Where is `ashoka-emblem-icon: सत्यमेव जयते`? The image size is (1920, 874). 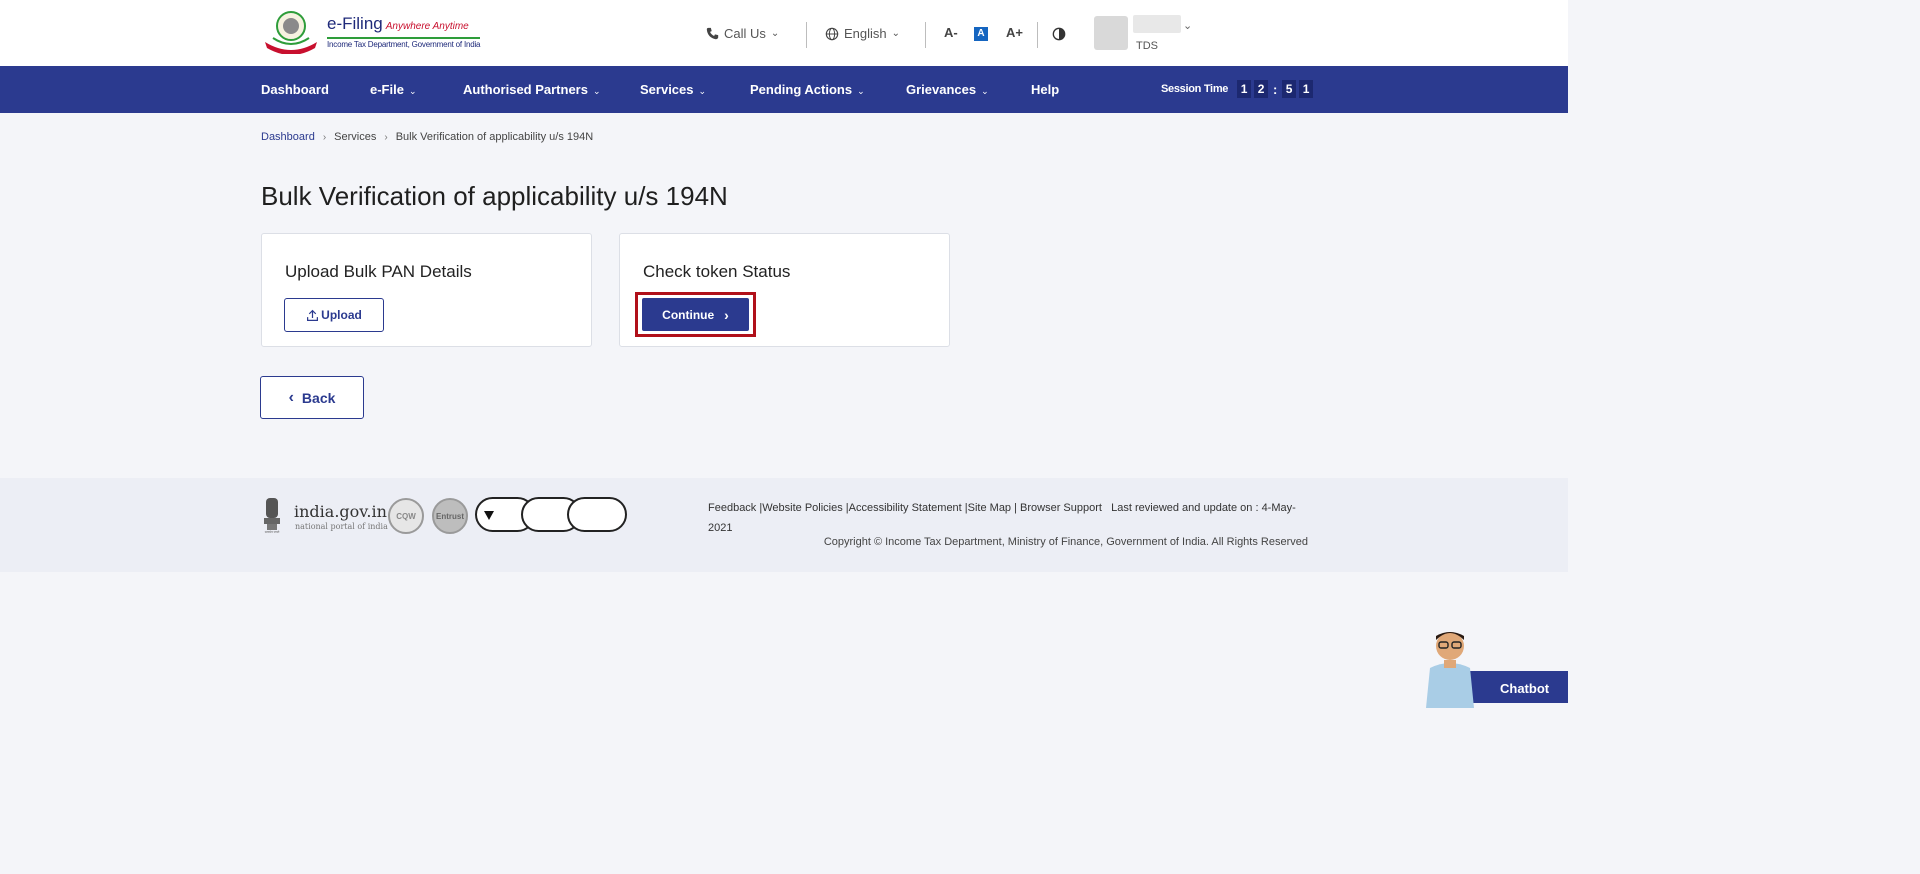 ashoka-emblem-icon: सत्यमेव जयते is located at coordinates (272, 516).